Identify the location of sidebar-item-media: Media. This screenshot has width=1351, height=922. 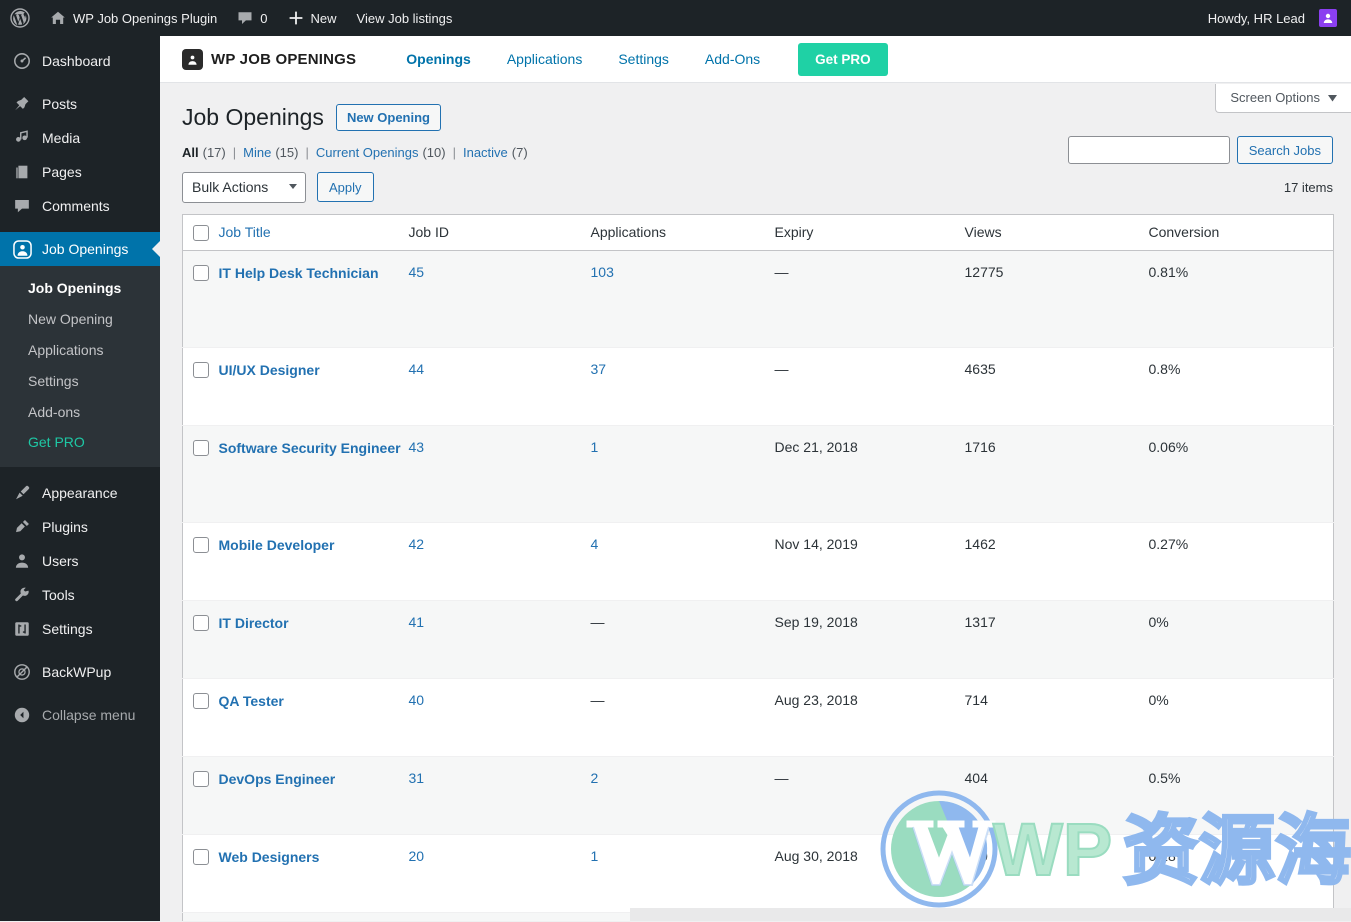
(80, 138).